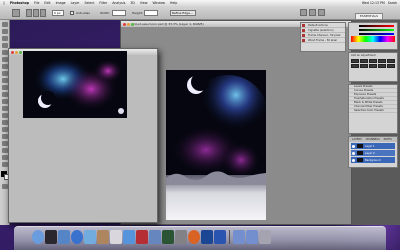 Image resolution: width=400 pixels, height=250 pixels. Describe the element at coordinates (369, 16) in the screenshot. I see `workspace-switcher: ESSENTIALS` at that location.